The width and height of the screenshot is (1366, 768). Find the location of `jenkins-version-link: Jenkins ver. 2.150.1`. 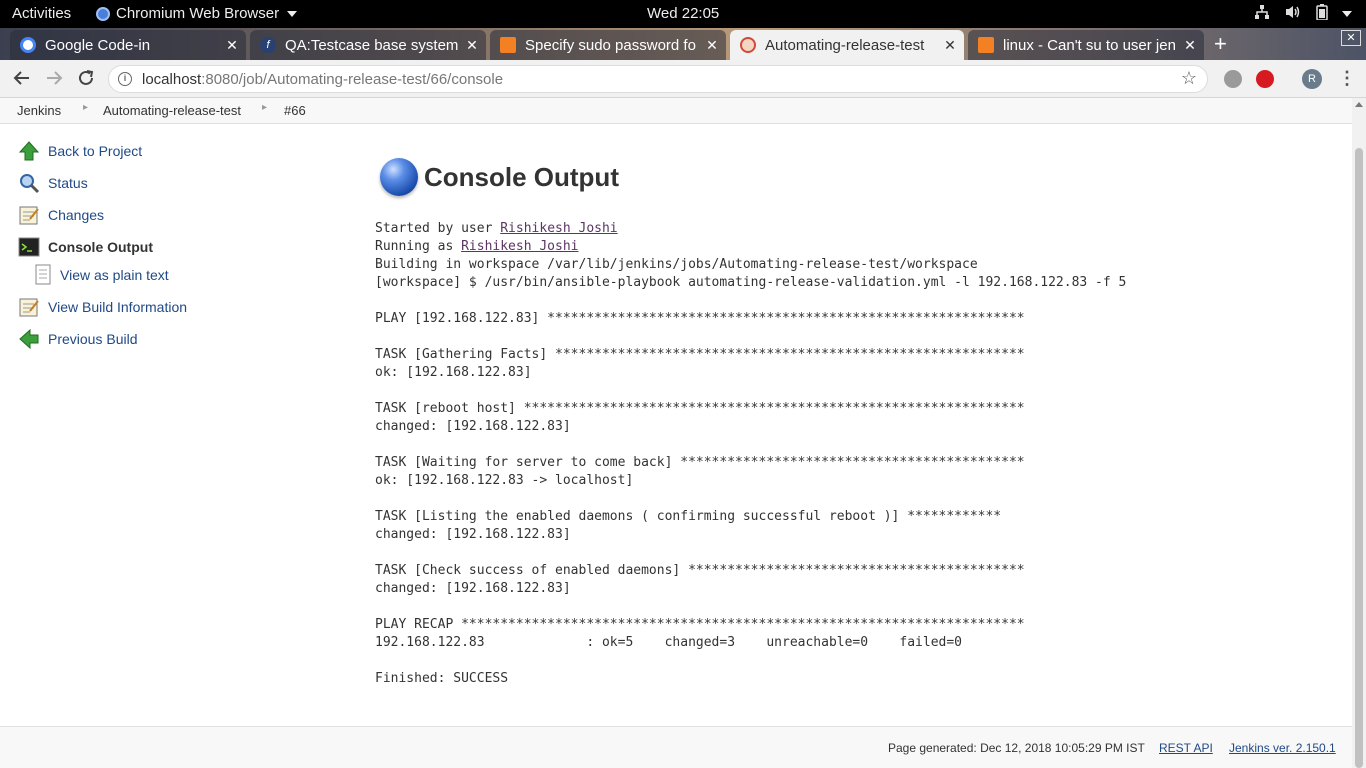

jenkins-version-link: Jenkins ver. 2.150.1 is located at coordinates (1282, 748).